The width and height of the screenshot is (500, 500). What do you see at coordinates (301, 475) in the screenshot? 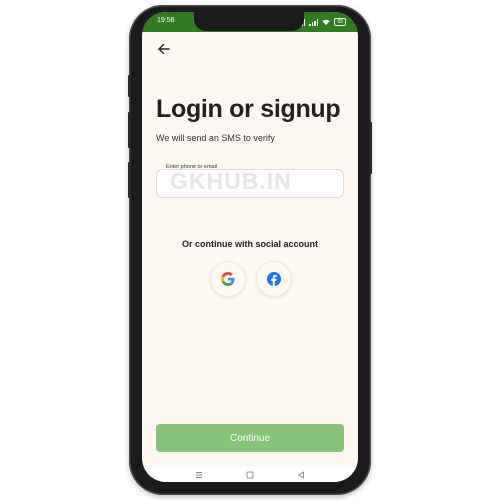
I see `back-triangle-icon` at bounding box center [301, 475].